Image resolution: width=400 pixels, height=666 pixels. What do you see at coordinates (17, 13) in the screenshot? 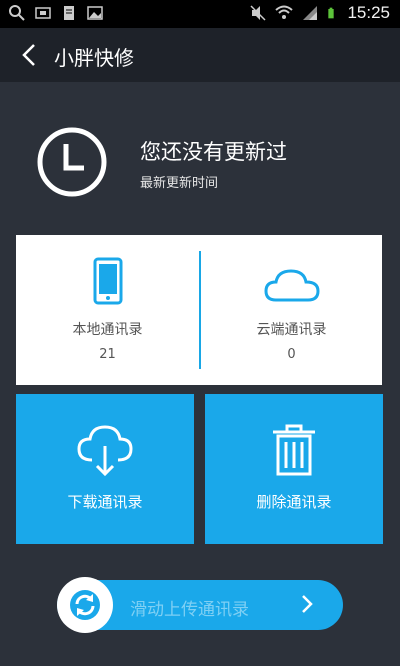
I see `search-icon` at bounding box center [17, 13].